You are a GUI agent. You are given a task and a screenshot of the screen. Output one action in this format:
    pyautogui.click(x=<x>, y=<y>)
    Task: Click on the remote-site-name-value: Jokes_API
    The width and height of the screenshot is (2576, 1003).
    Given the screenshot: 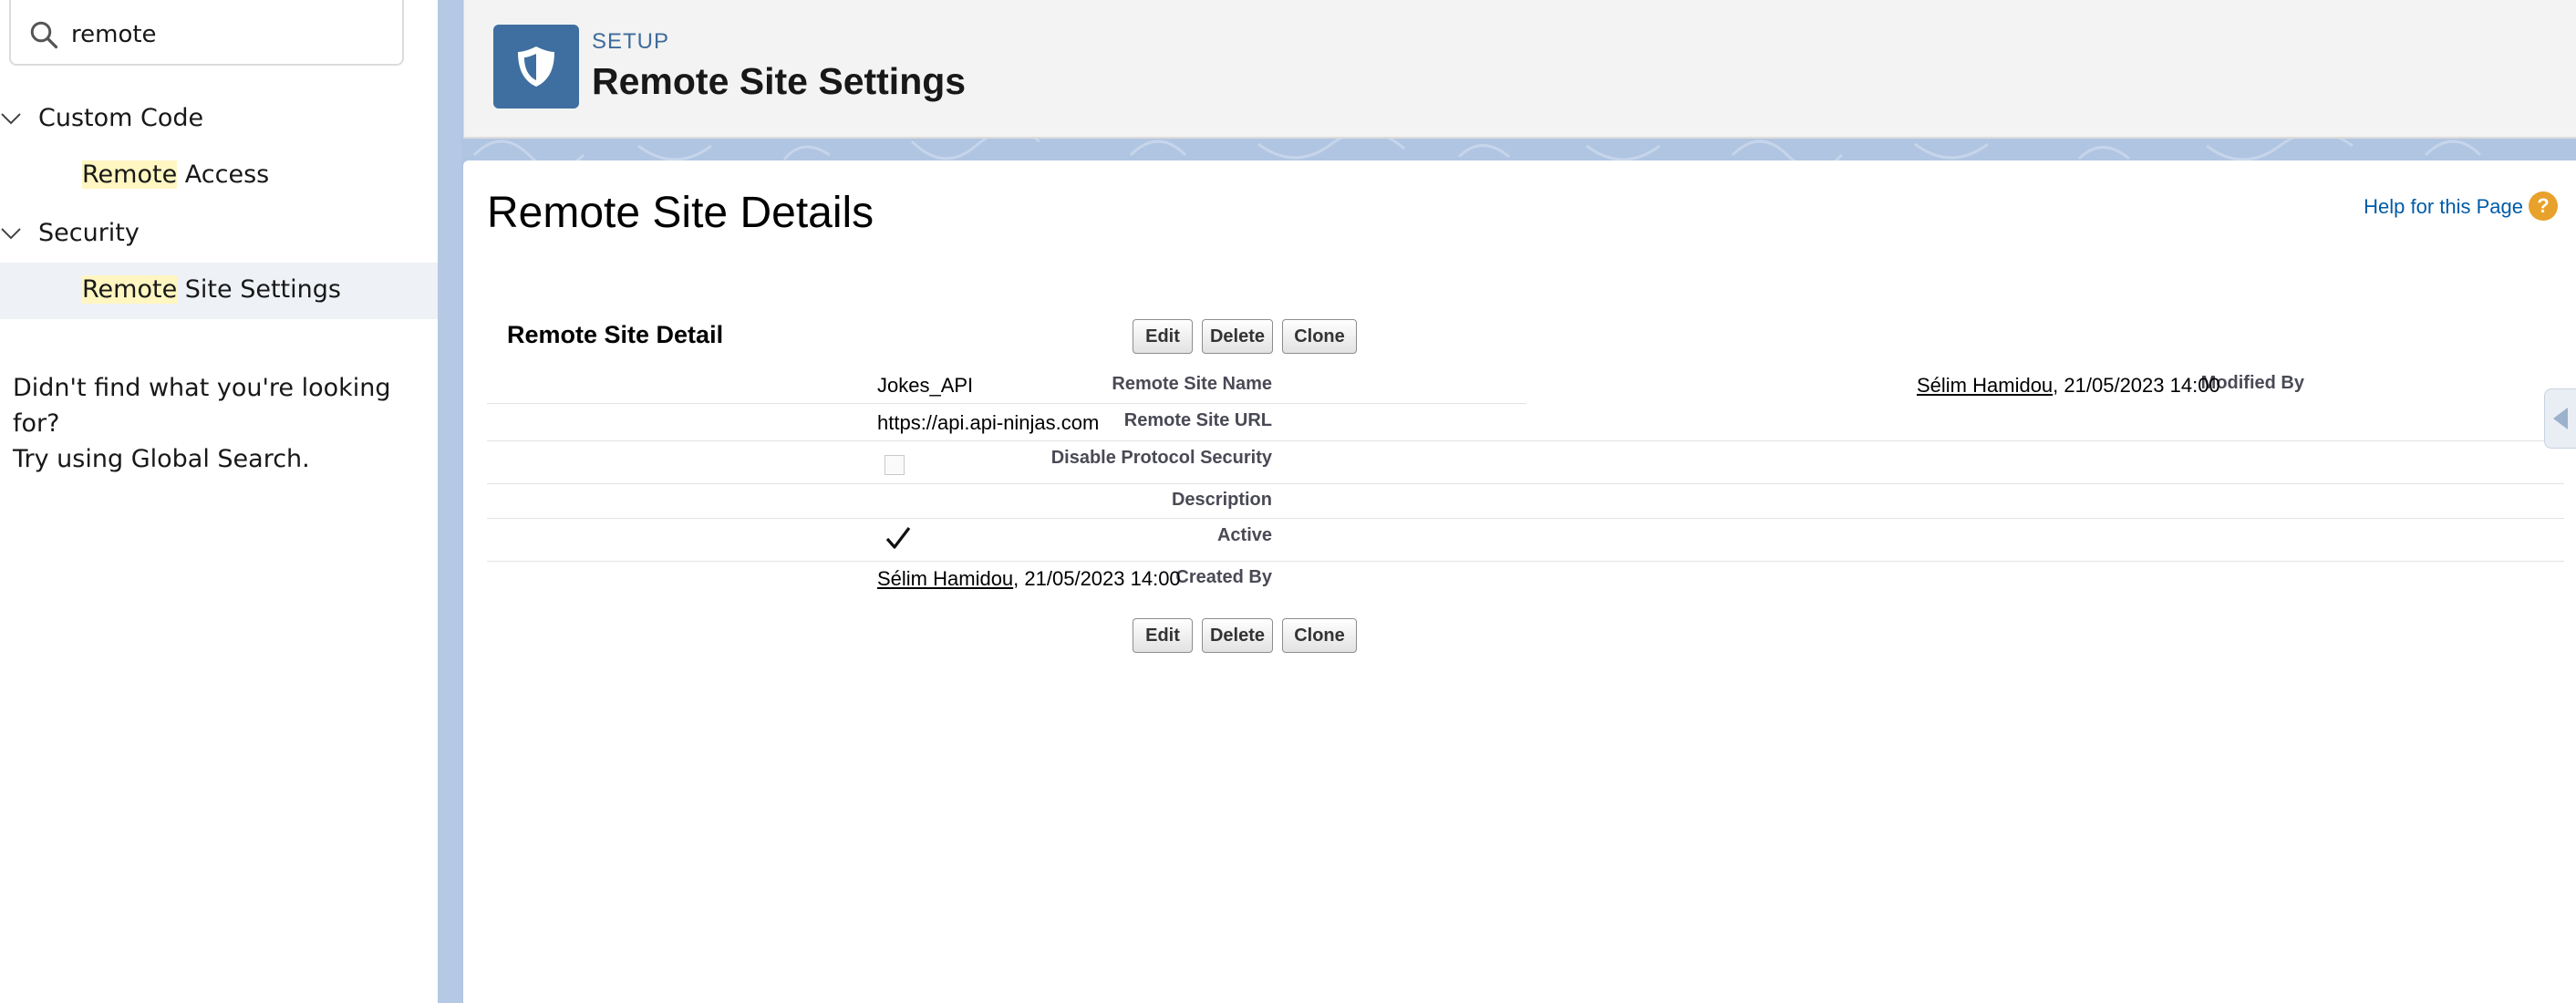 What is the action you would take?
    pyautogui.click(x=925, y=386)
    